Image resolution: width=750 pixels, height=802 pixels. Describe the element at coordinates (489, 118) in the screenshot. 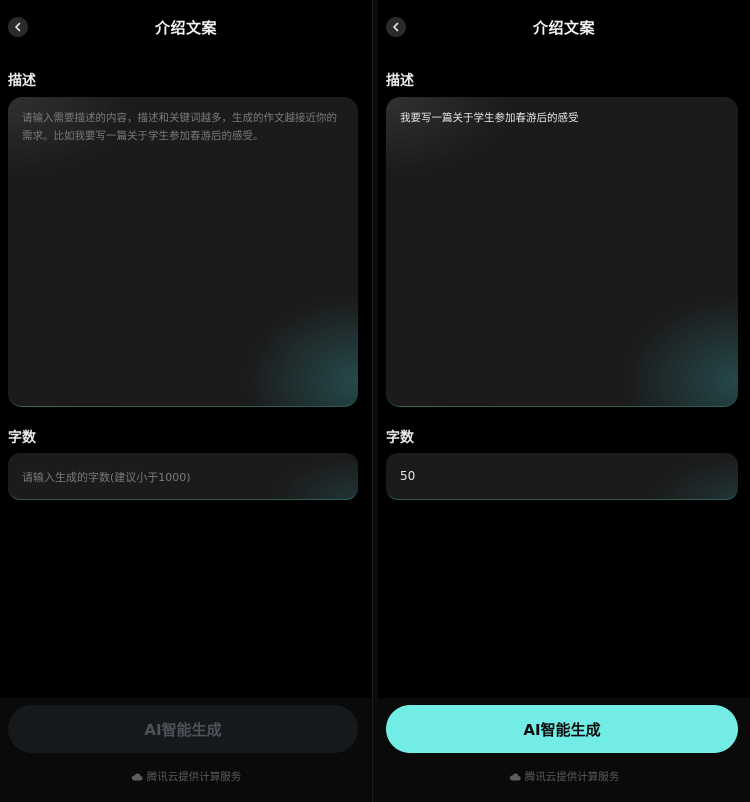

I see `description-value: 我要写一篇关于学生参加春游后的感受` at that location.